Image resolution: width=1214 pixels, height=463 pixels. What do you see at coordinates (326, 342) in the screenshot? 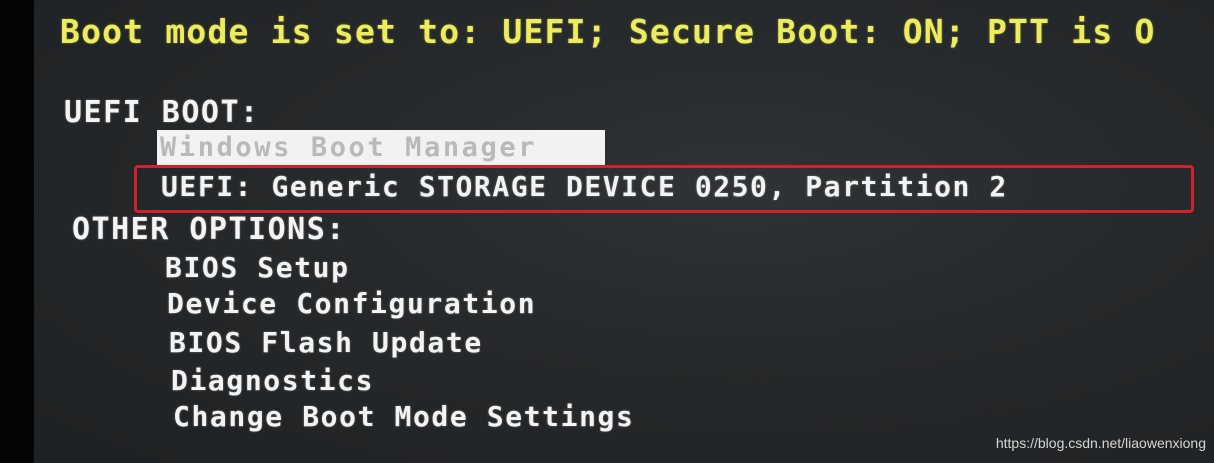
I see `menu-item-bios-flash-update: BIOS Flash Update` at bounding box center [326, 342].